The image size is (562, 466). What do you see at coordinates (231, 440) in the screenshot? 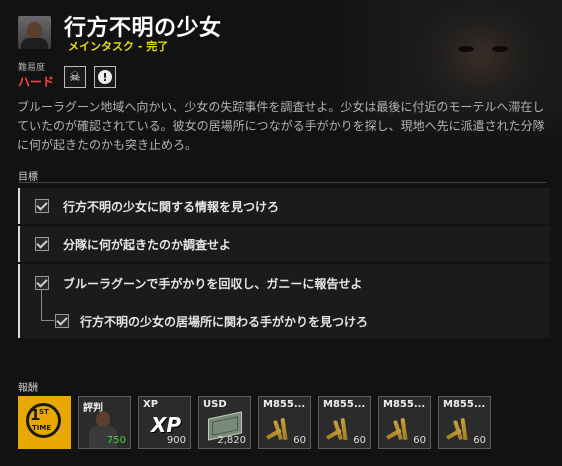
I see `reward-quantity: 2,820` at bounding box center [231, 440].